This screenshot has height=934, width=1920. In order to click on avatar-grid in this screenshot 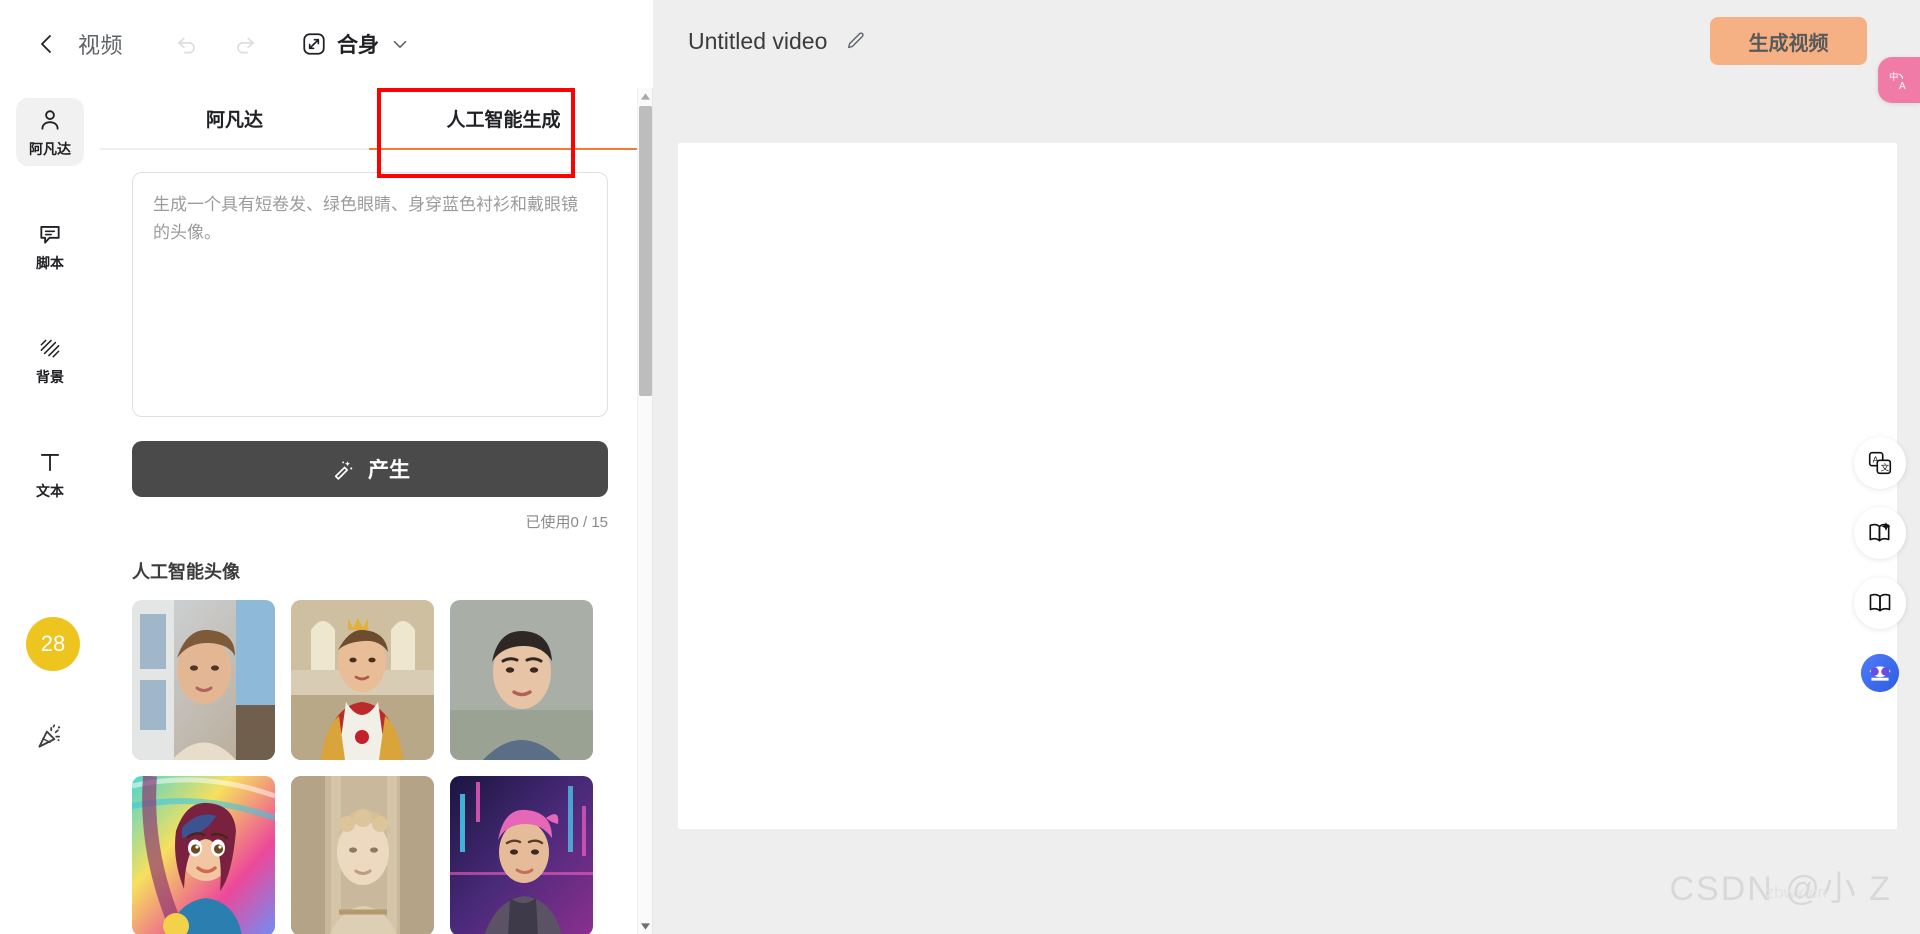, I will do `click(369, 767)`.